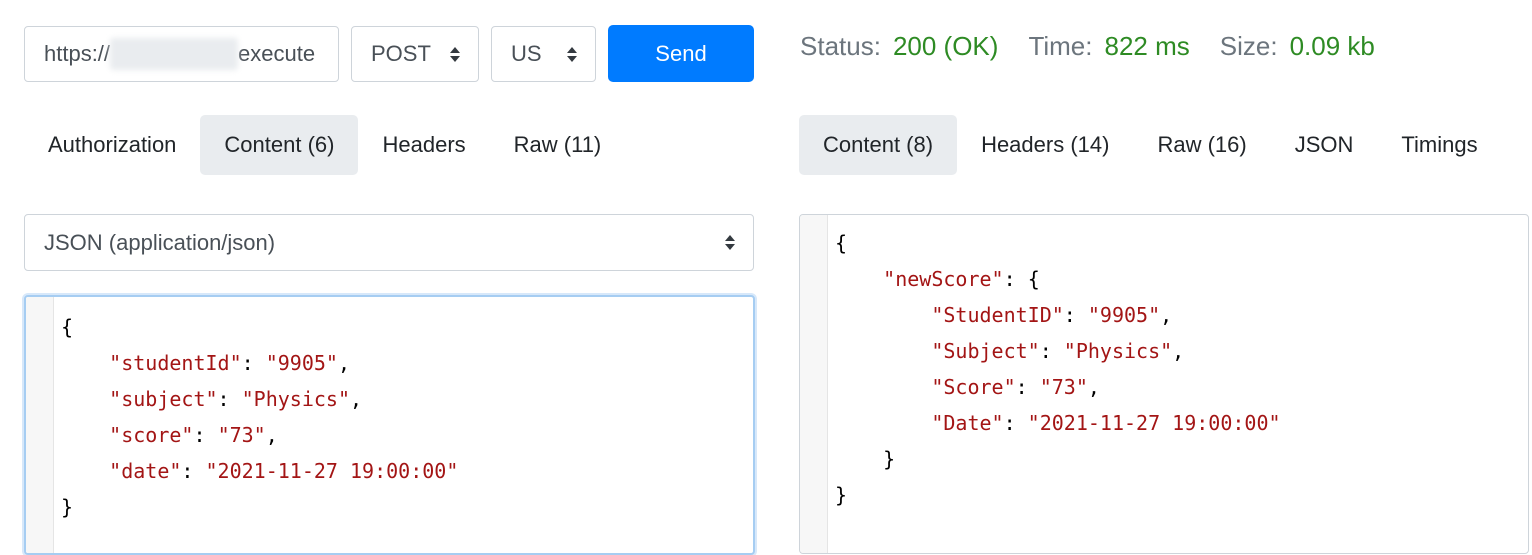 This screenshot has width=1532, height=555. I want to click on method-select: POST, so click(415, 54).